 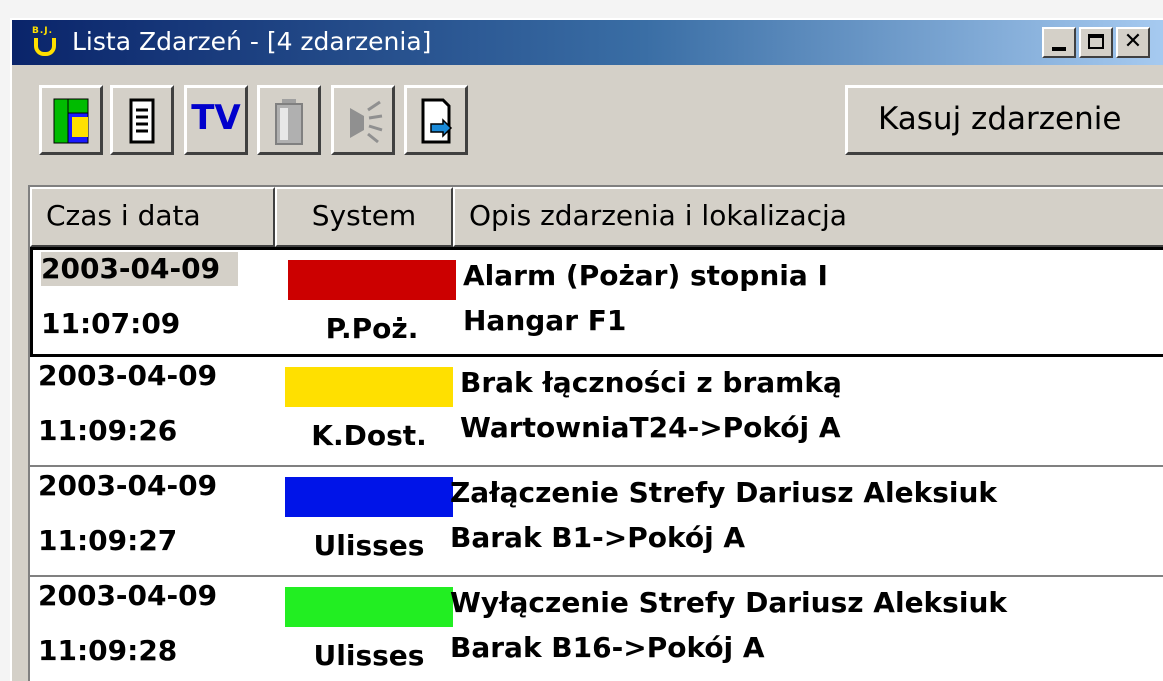 What do you see at coordinates (650, 427) in the screenshot?
I see `event-location: WartowniaT24->Pokój A` at bounding box center [650, 427].